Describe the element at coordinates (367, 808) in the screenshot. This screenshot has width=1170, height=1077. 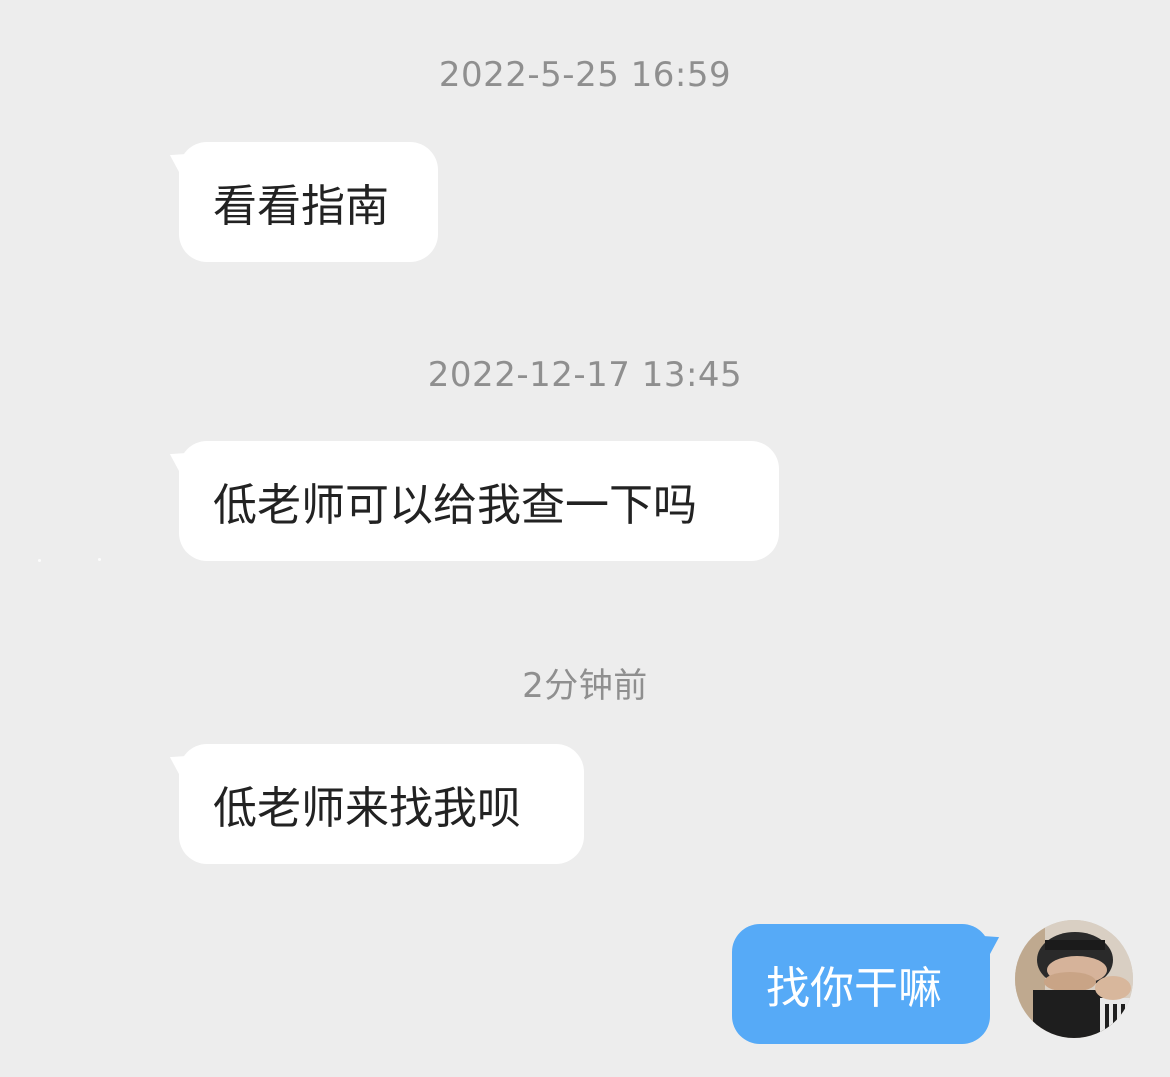
I see `message-text: 低老师来找我呗` at that location.